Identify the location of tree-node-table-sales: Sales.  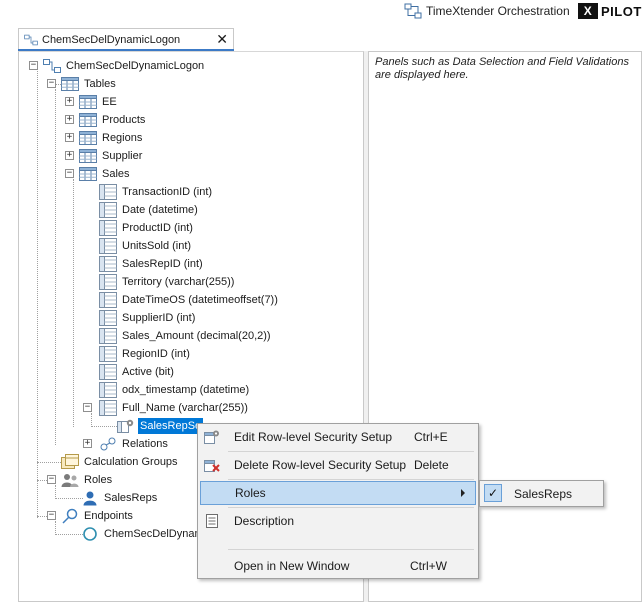
(105, 174).